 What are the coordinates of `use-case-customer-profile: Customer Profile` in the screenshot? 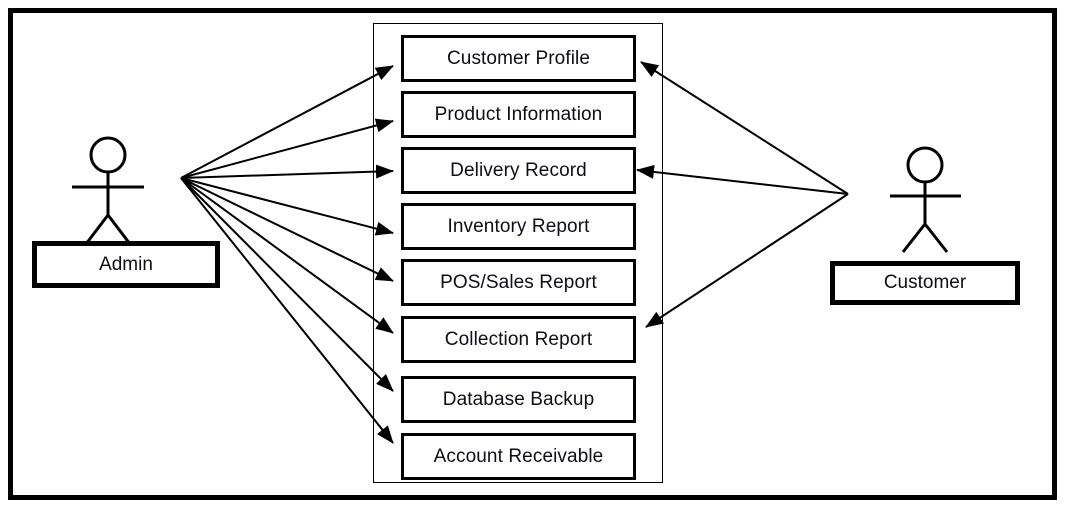 It's located at (518, 58).